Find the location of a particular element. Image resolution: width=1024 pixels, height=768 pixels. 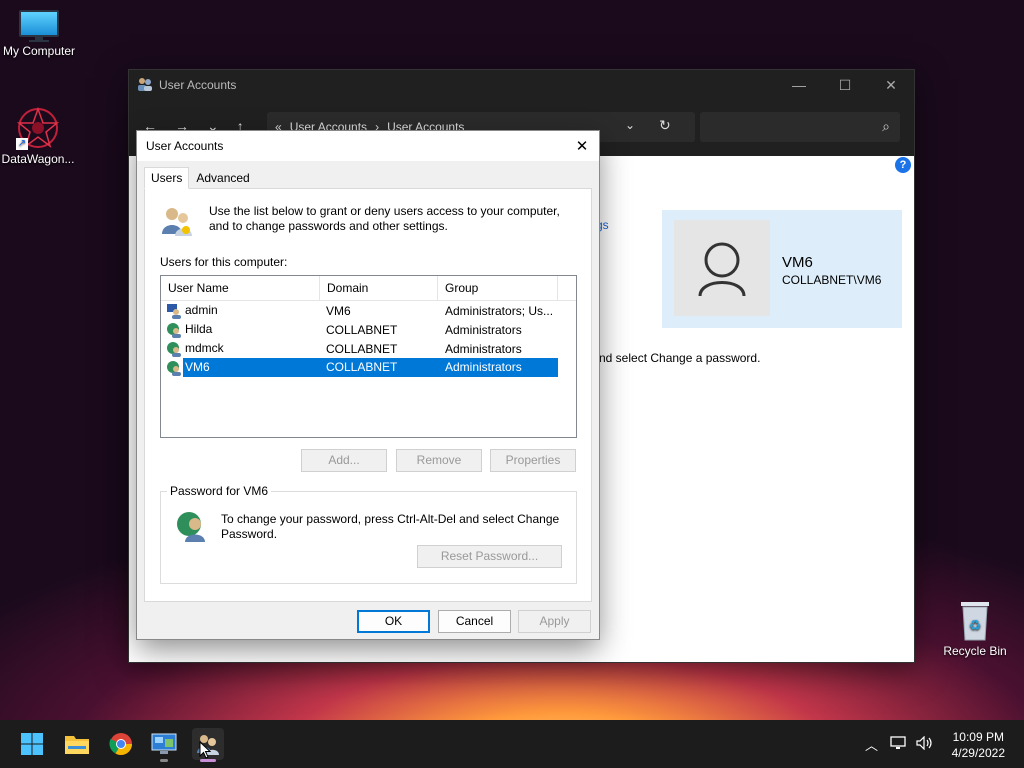

dialog-title: User Accounts is located at coordinates (185, 146).